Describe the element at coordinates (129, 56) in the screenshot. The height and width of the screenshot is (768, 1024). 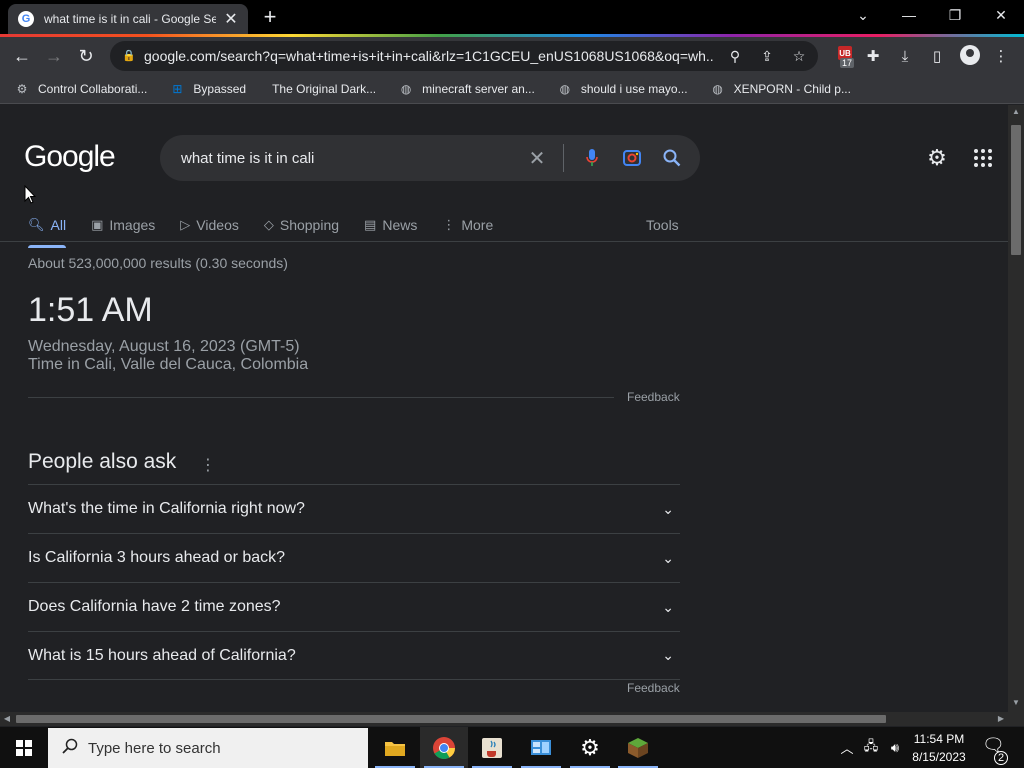
I see `lock-icon: 🔒` at that location.